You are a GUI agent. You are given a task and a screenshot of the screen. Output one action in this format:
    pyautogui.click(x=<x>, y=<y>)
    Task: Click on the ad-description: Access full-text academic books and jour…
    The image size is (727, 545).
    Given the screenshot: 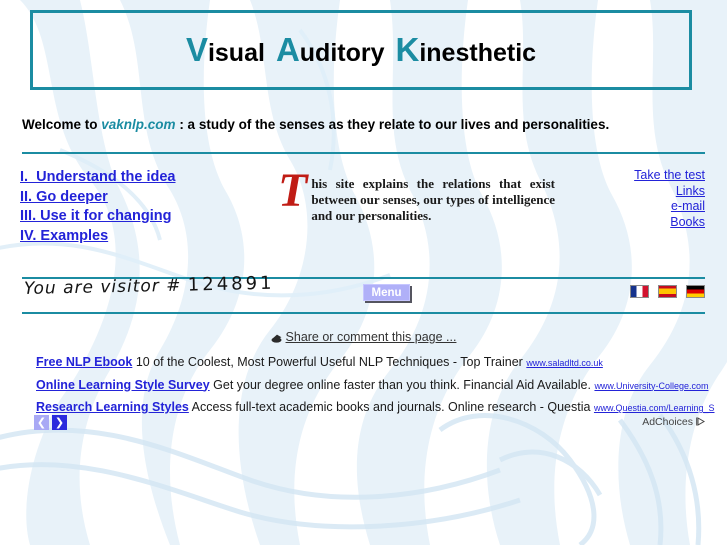 What is the action you would take?
    pyautogui.click(x=391, y=407)
    